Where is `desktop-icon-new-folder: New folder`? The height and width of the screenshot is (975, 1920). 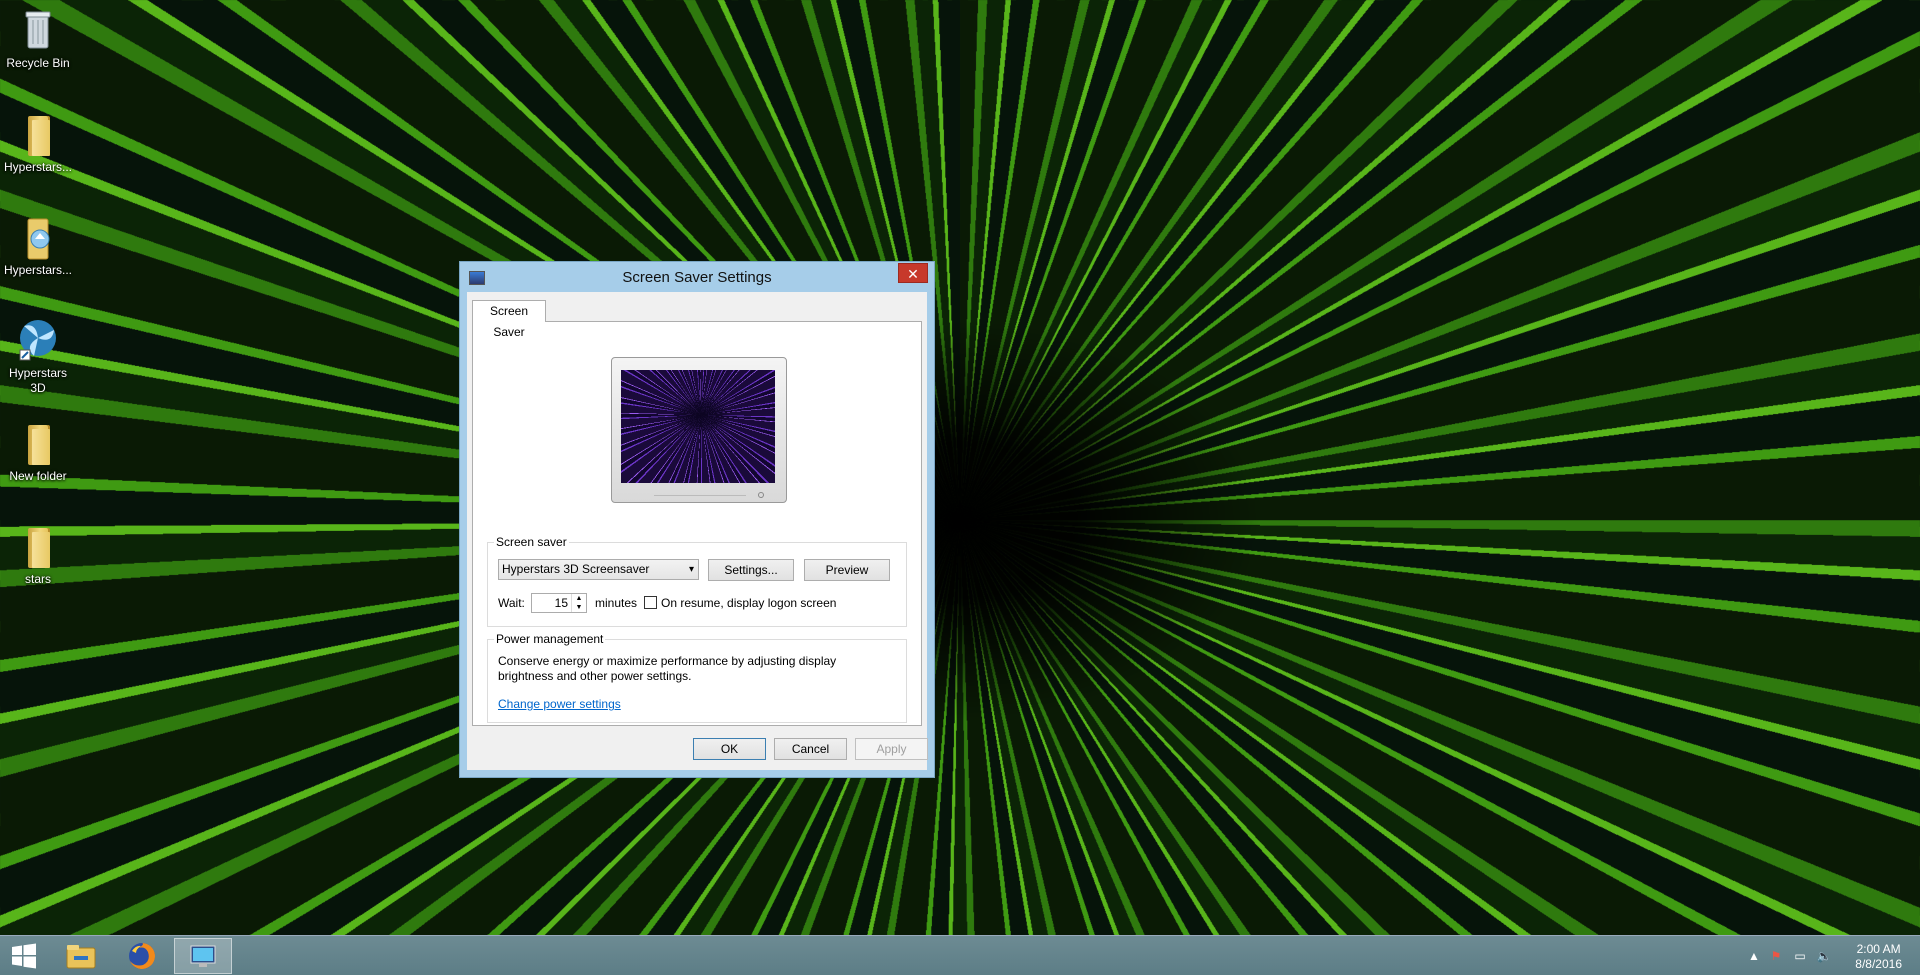
desktop-icon-new-folder: New folder is located at coordinates (38, 451).